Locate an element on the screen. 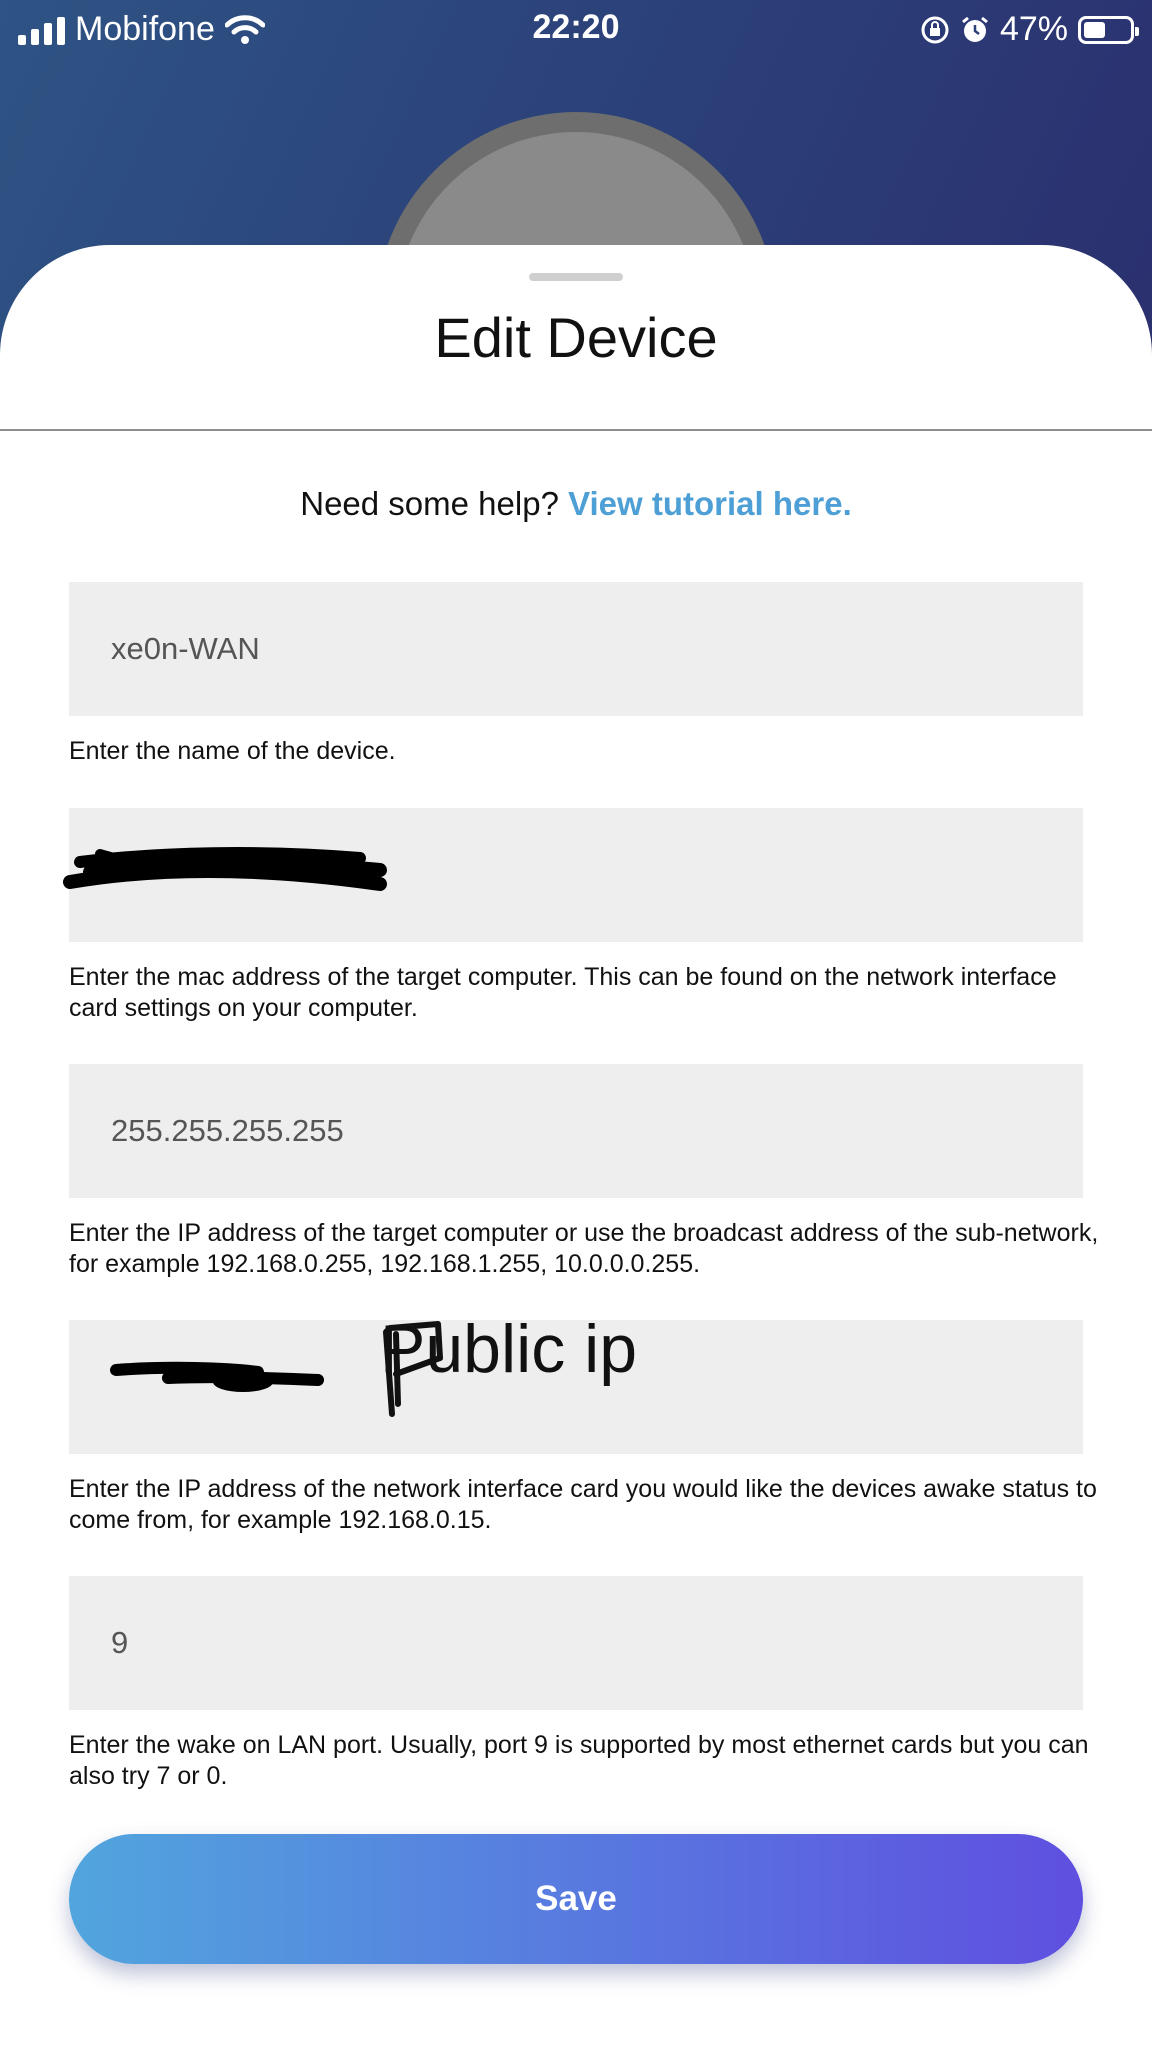 The image size is (1152, 2048). battery-percent: 47% is located at coordinates (1033, 29).